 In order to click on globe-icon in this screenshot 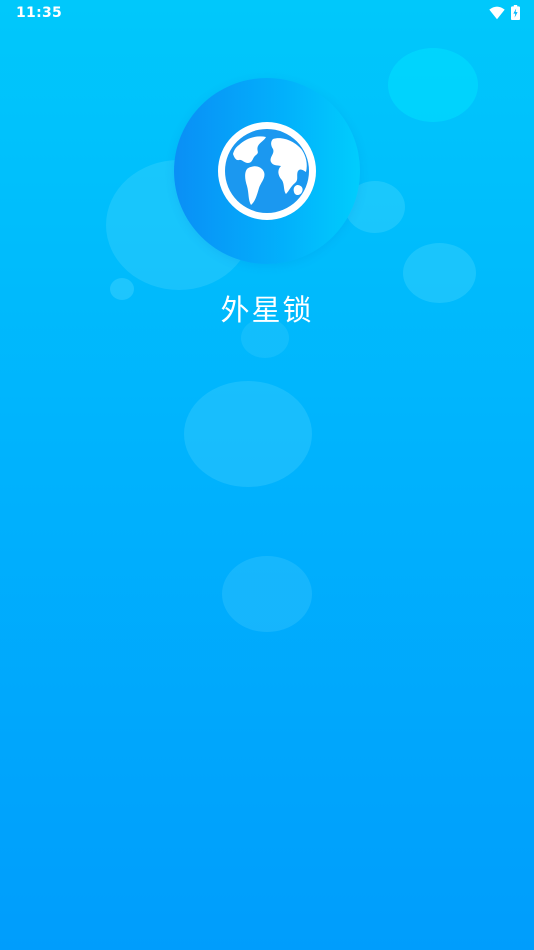, I will do `click(267, 171)`.